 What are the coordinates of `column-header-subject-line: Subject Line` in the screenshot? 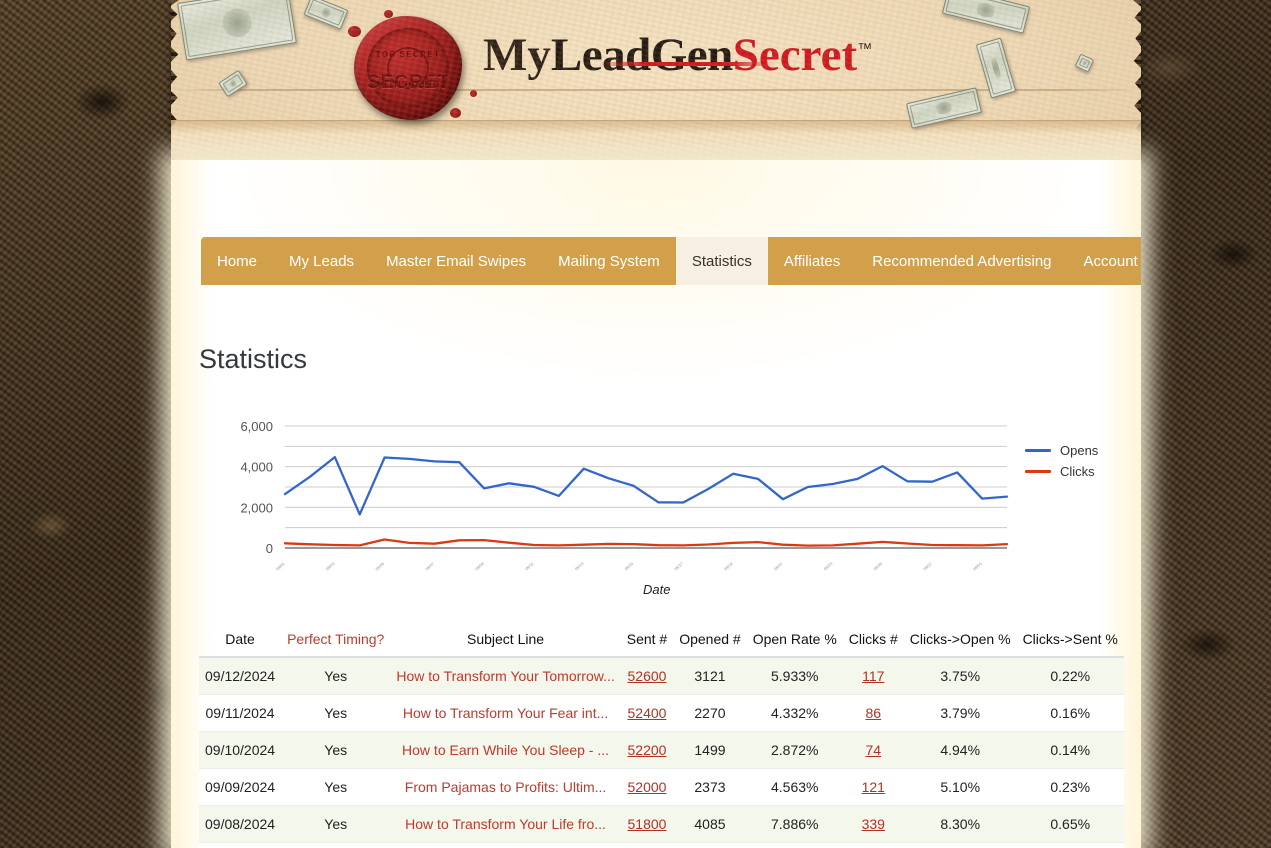 It's located at (505, 642).